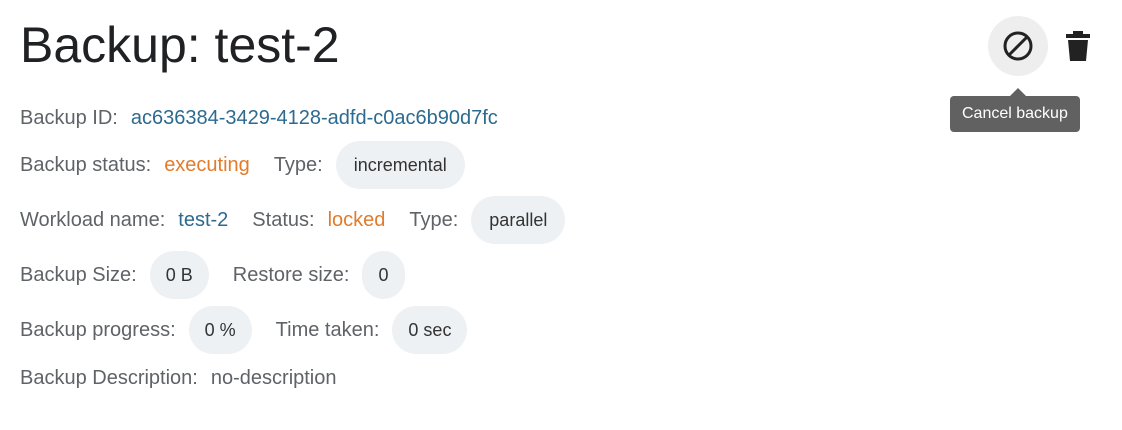 This screenshot has width=1122, height=430. What do you see at coordinates (207, 164) in the screenshot?
I see `backup-status-value: executing` at bounding box center [207, 164].